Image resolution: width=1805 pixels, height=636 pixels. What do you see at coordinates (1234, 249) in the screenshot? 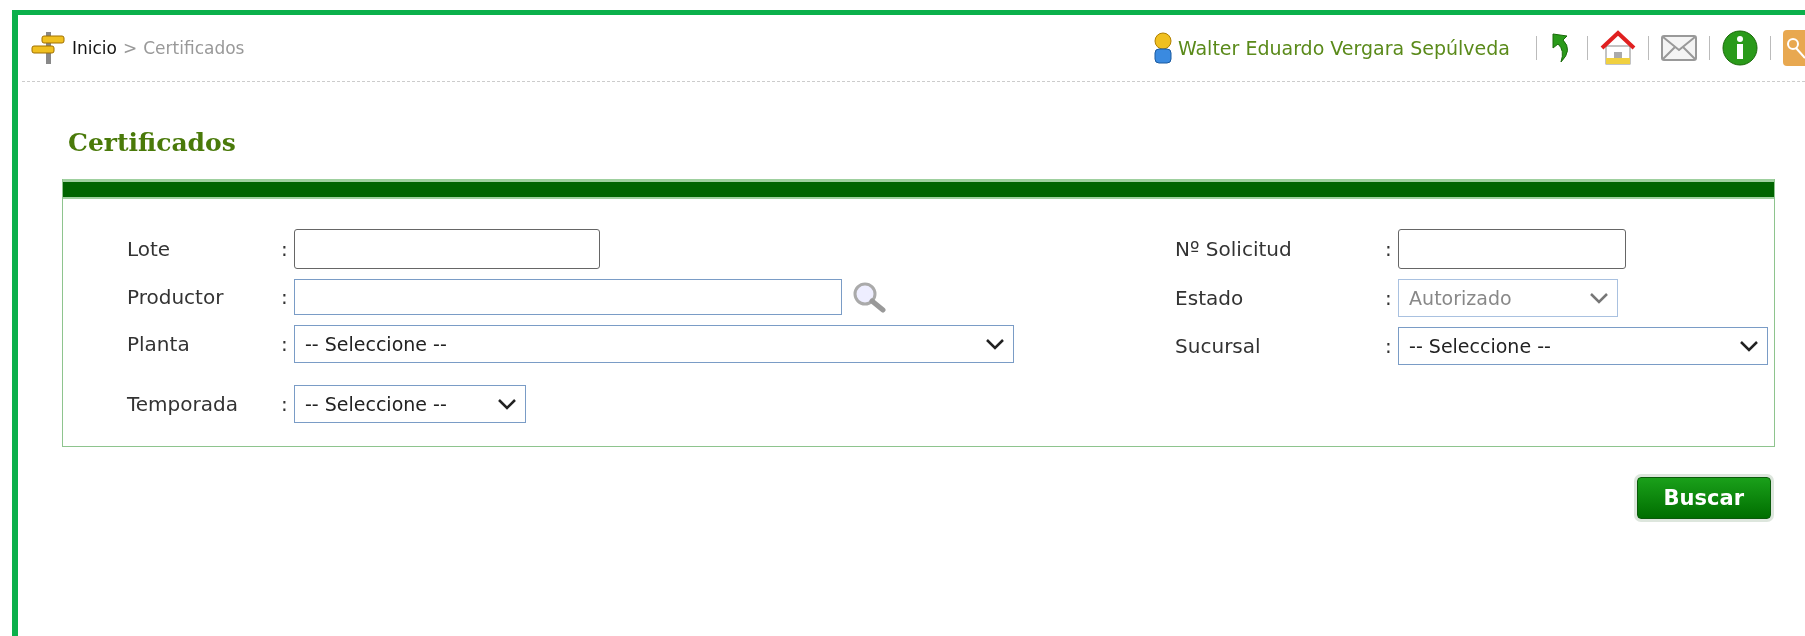
I see `field-label: Nº Solicitud` at bounding box center [1234, 249].